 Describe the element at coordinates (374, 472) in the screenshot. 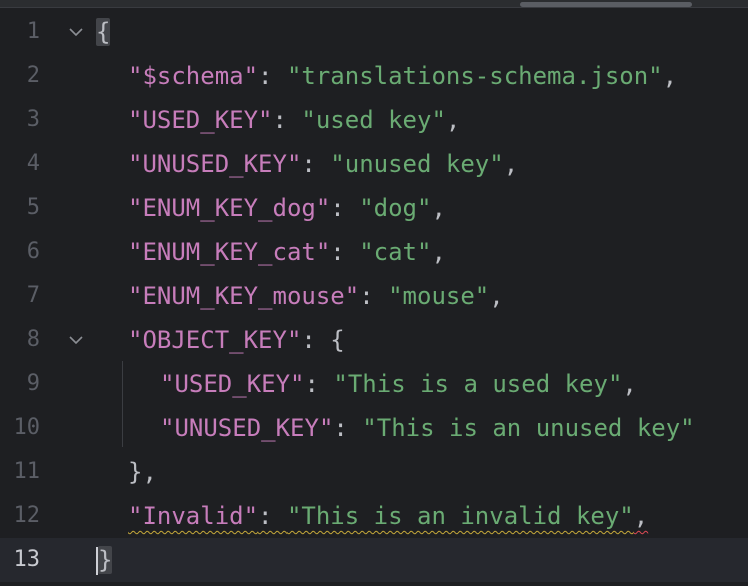

I see `code-line-11: 11 },` at that location.